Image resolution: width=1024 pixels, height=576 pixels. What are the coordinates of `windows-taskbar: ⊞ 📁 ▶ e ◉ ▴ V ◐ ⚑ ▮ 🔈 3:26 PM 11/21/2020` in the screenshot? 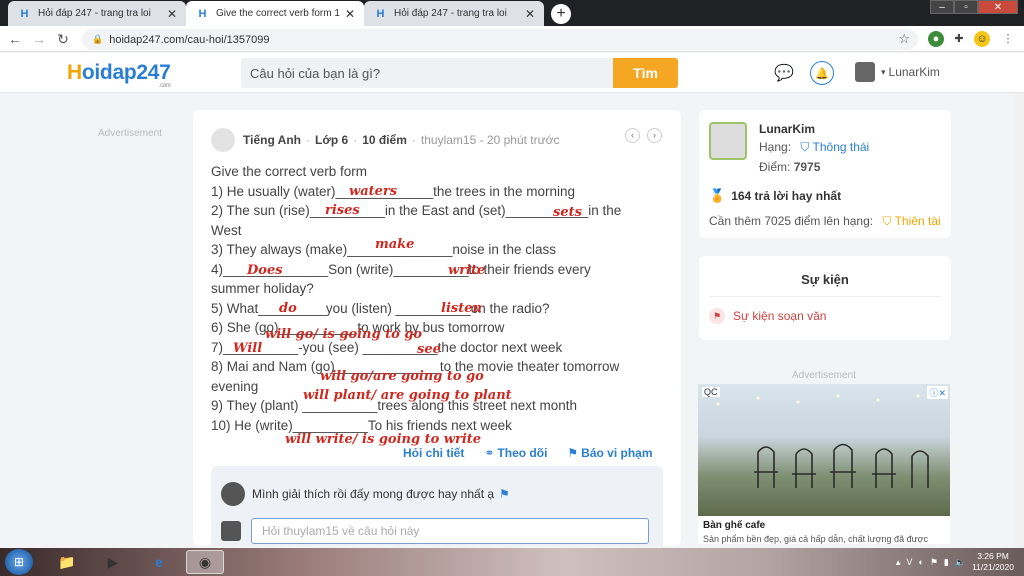 It's located at (512, 562).